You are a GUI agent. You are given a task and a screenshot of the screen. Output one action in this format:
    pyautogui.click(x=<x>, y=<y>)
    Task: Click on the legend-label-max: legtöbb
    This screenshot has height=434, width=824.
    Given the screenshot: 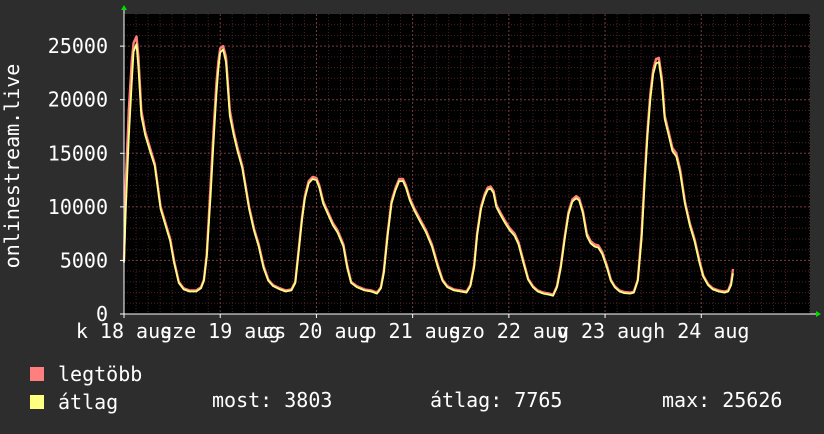 What is the action you would take?
    pyautogui.click(x=100, y=374)
    